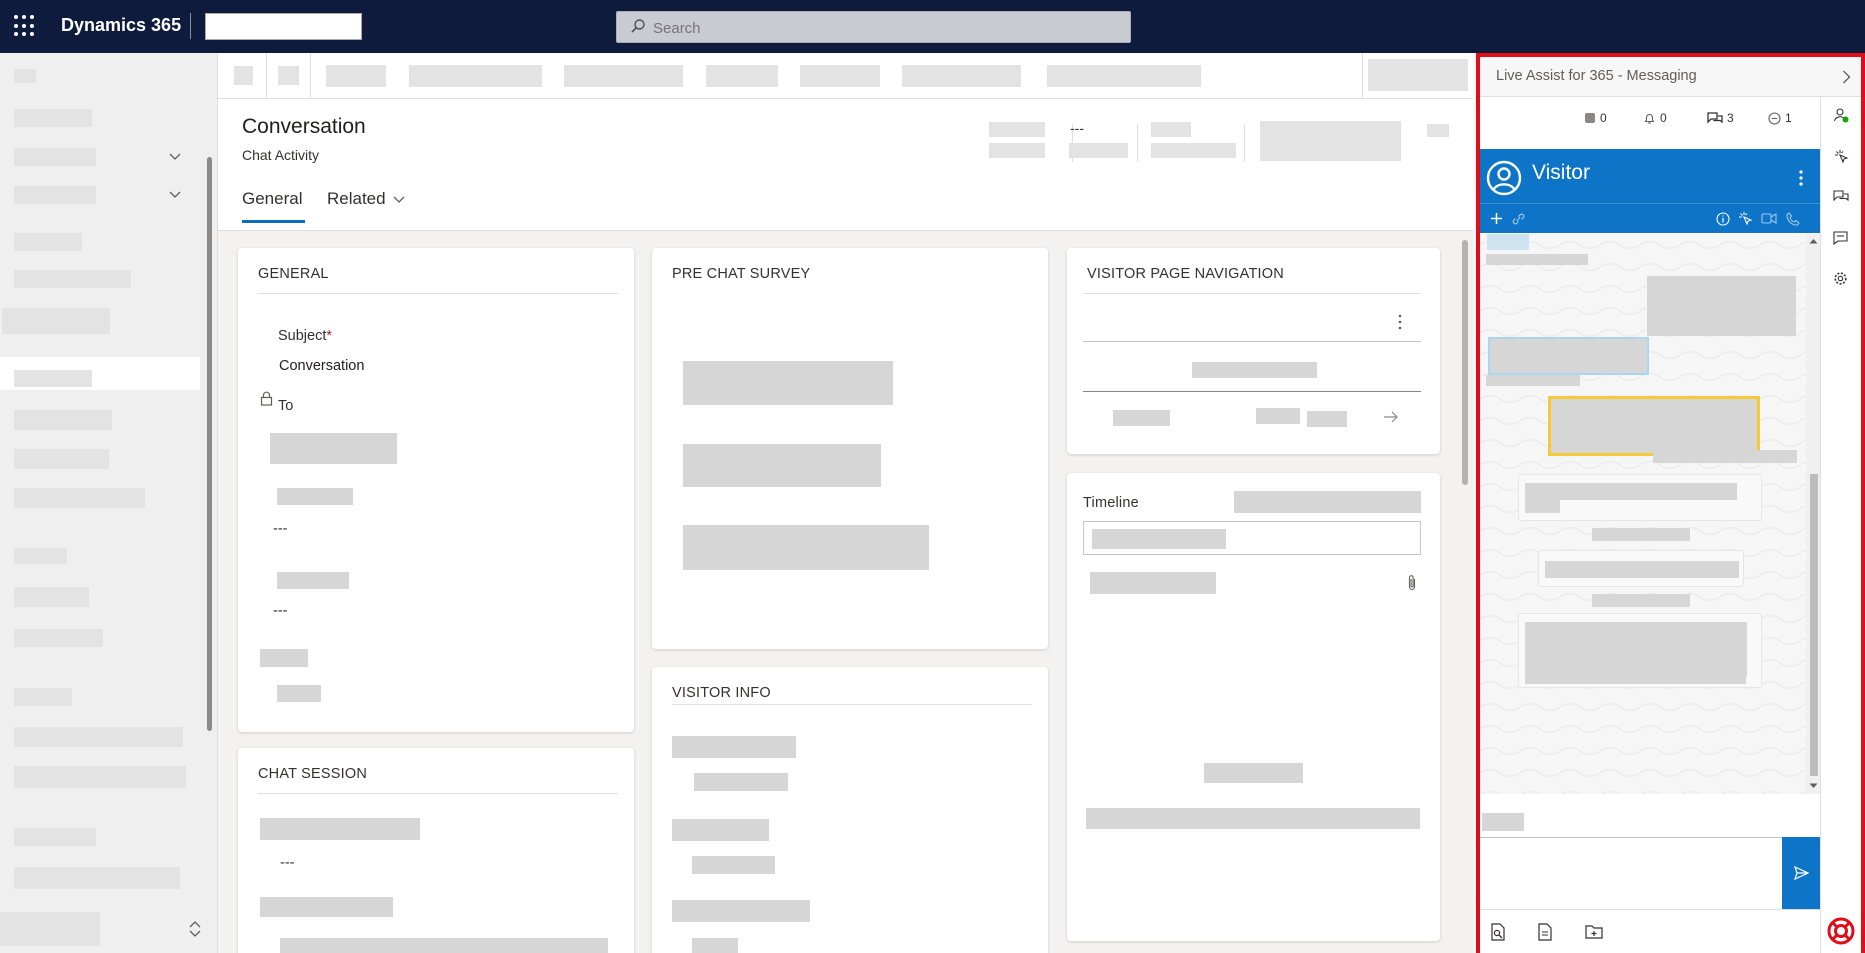  I want to click on timeline-search-input, so click(1252, 538).